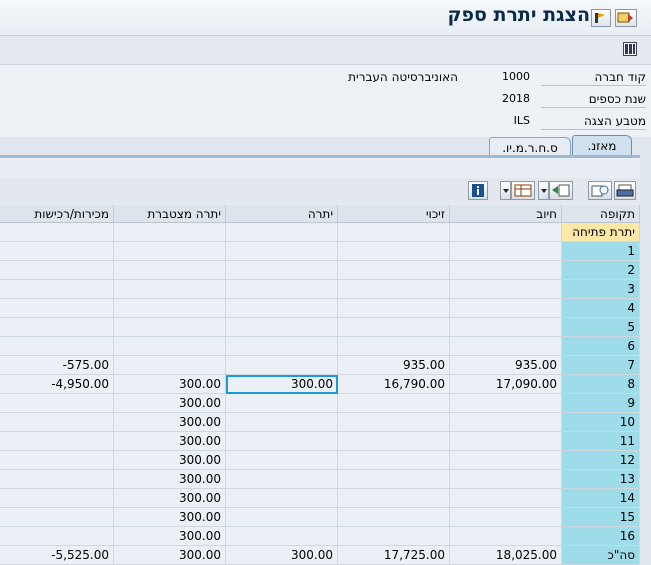 The height and width of the screenshot is (565, 651). What do you see at coordinates (506, 214) in the screenshot?
I see `column-header-debit: חיוב` at bounding box center [506, 214].